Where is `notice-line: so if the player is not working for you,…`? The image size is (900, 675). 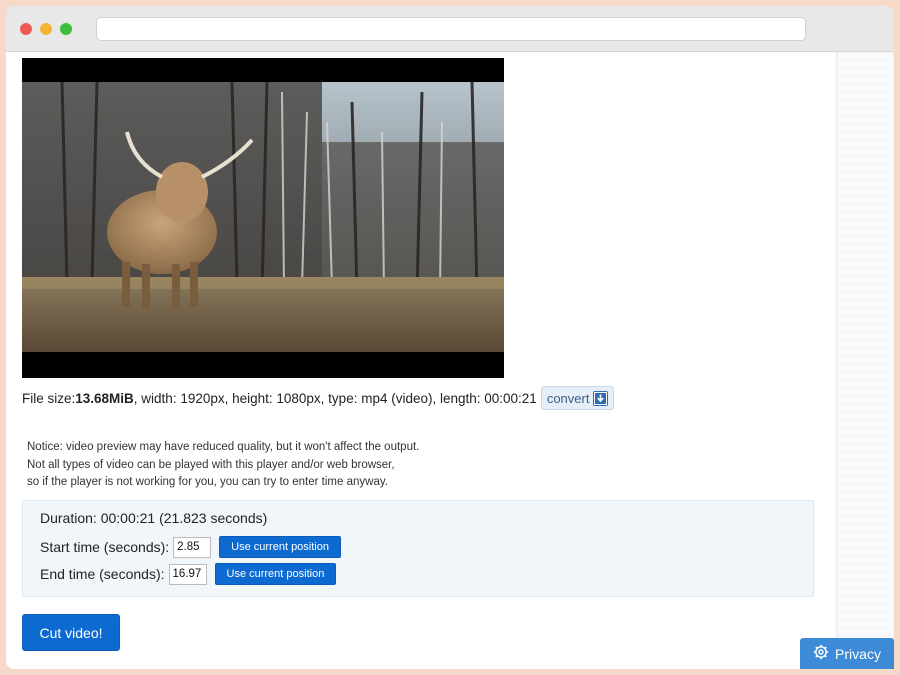 notice-line: so if the player is not working for you,… is located at coordinates (207, 482).